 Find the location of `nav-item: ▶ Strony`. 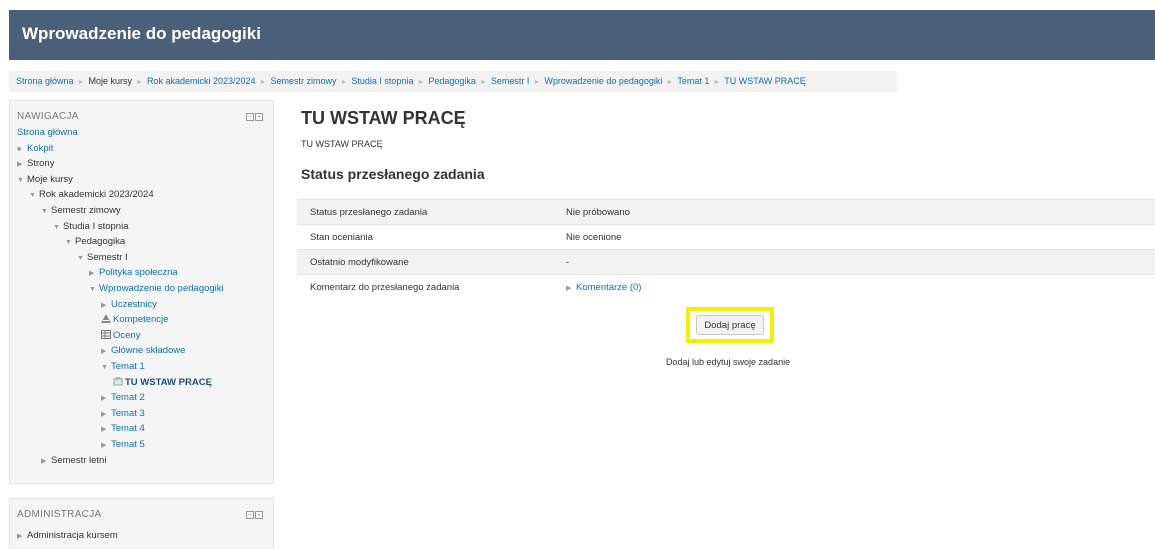

nav-item: ▶ Strony is located at coordinates (35, 163).